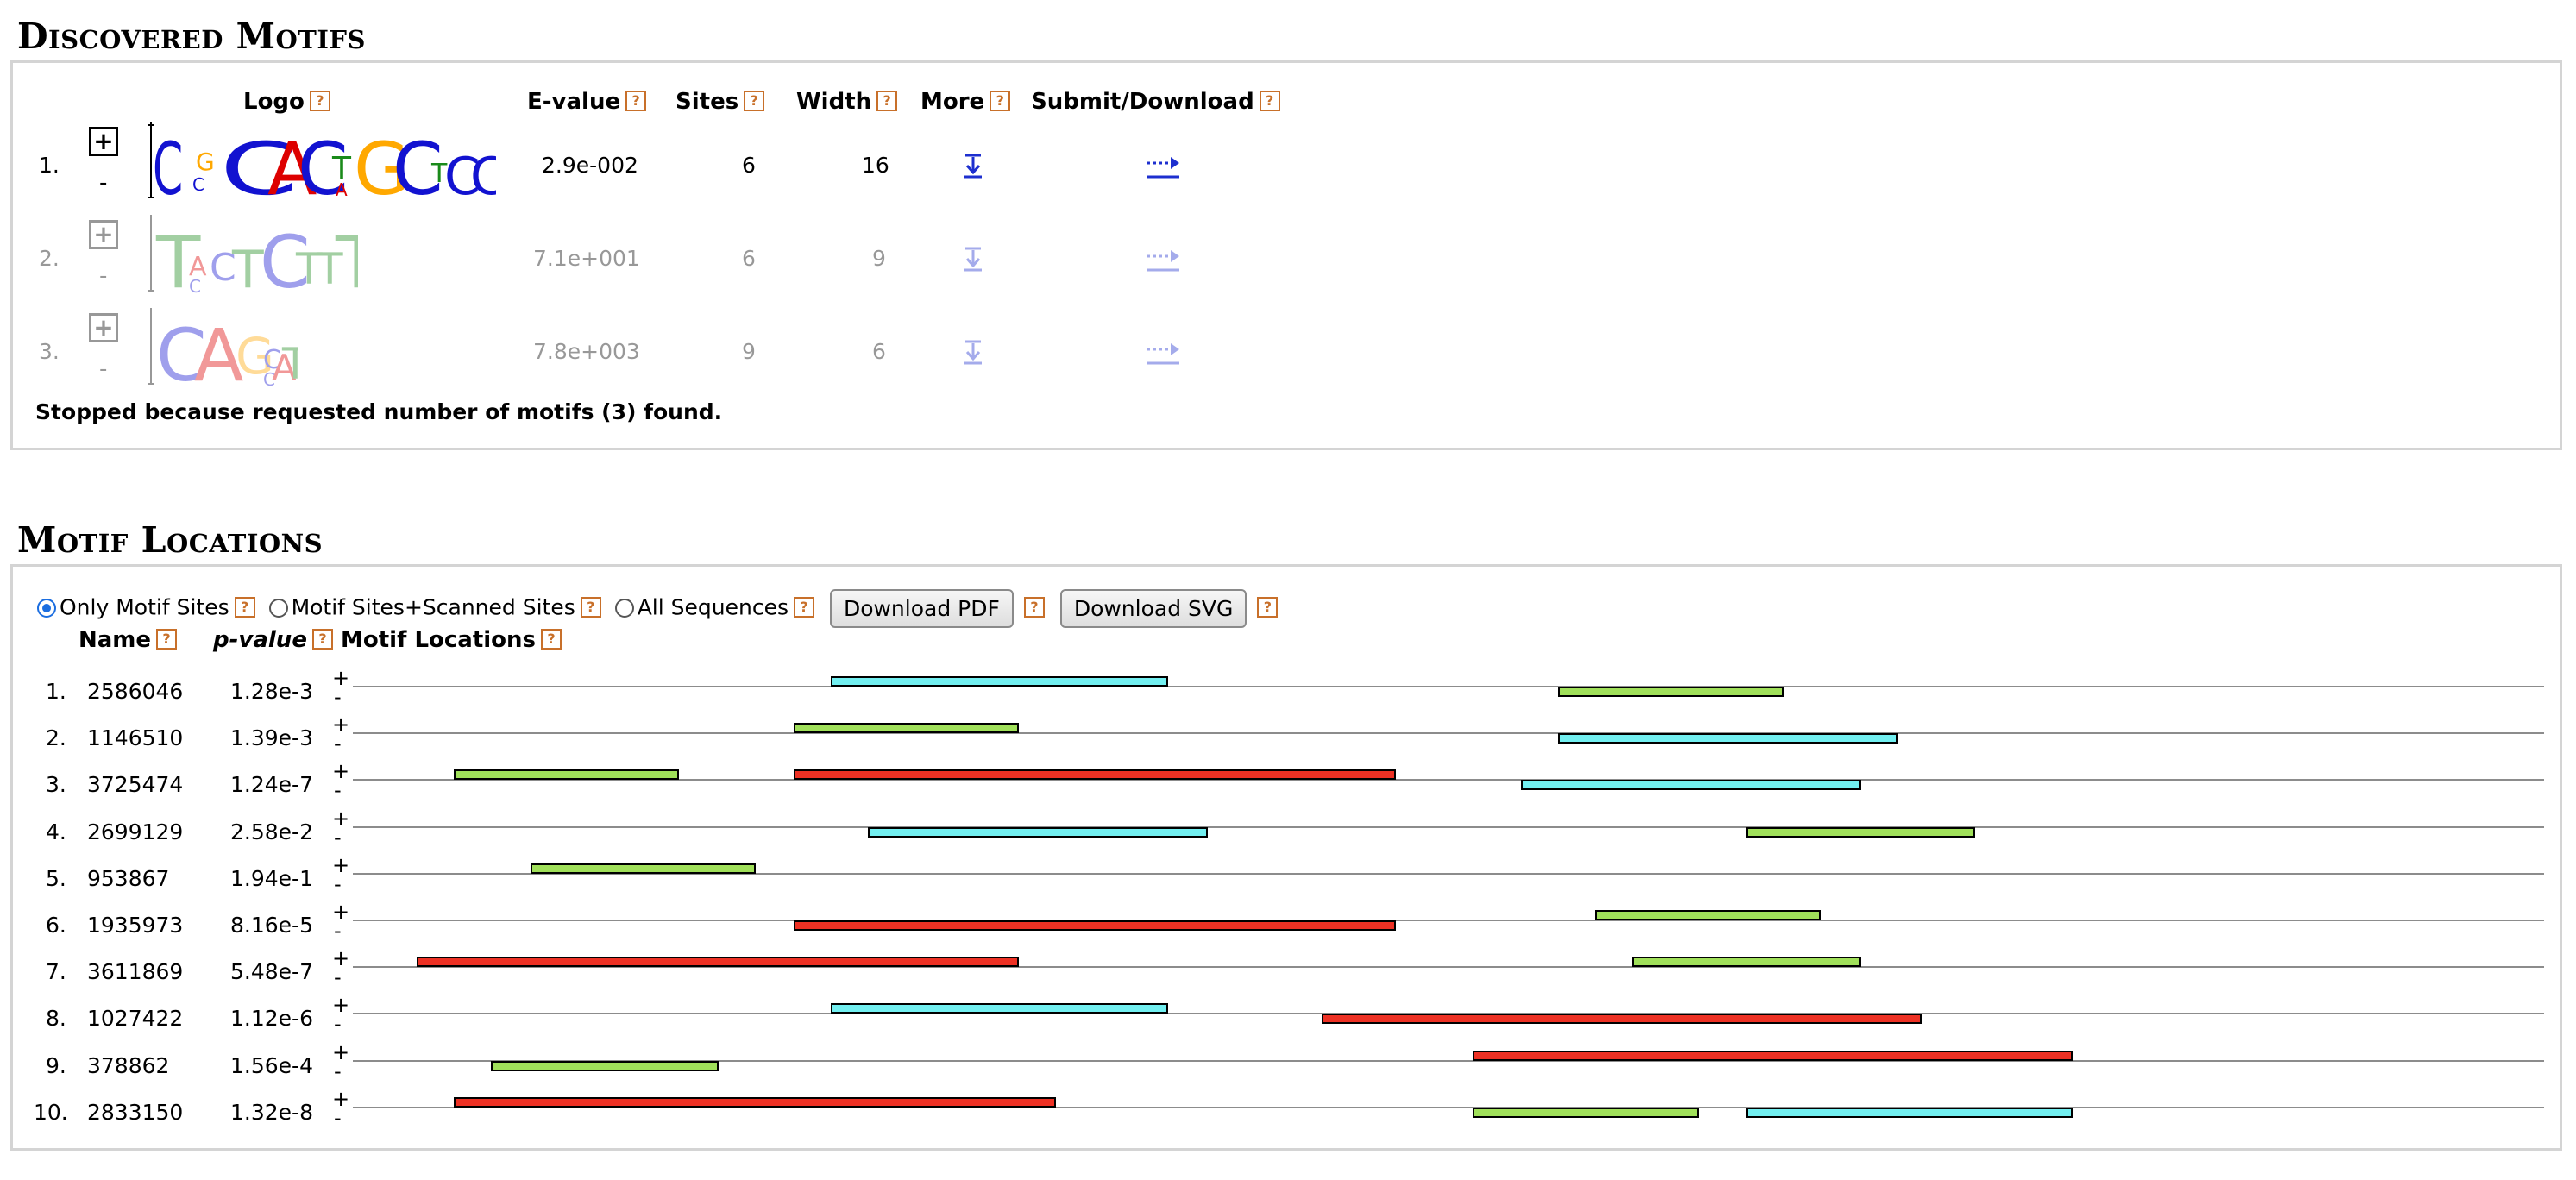 The image size is (2576, 1180). I want to click on motif-logo-1: C G C C A C T A G C T C C, so click(319, 161).